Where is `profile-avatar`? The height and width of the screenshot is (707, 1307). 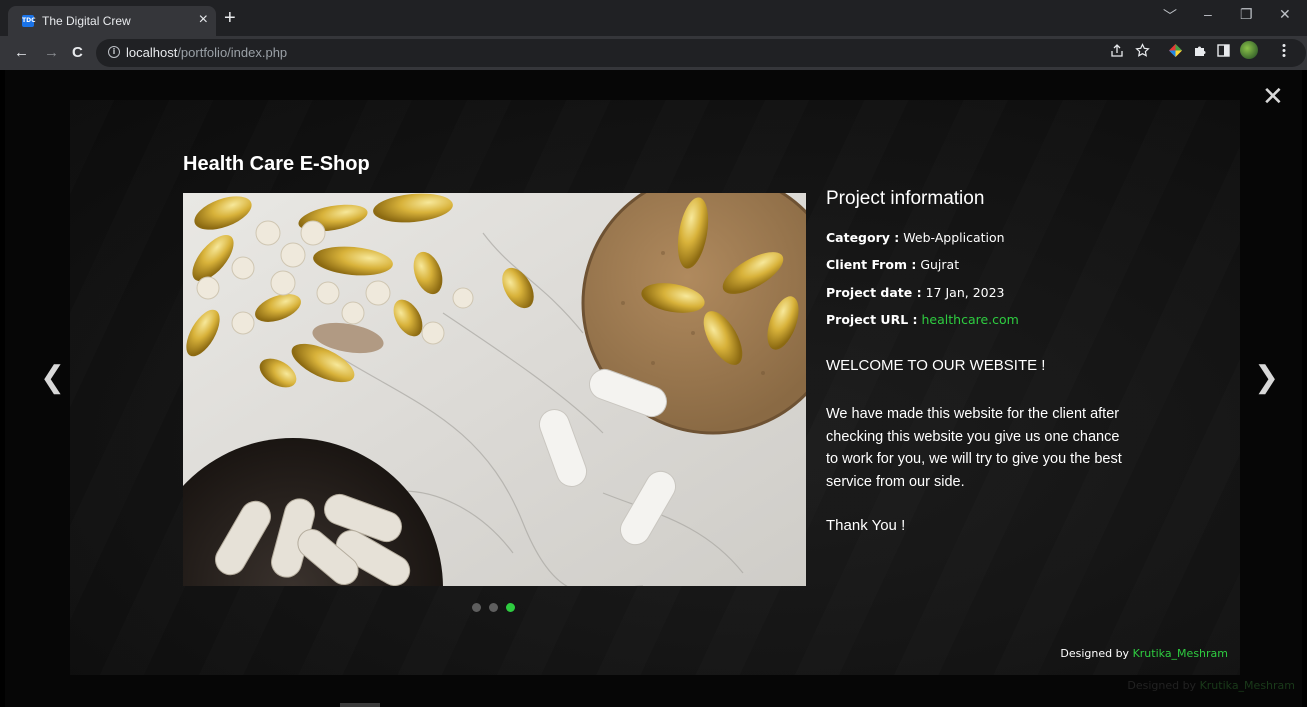
profile-avatar is located at coordinates (1249, 50).